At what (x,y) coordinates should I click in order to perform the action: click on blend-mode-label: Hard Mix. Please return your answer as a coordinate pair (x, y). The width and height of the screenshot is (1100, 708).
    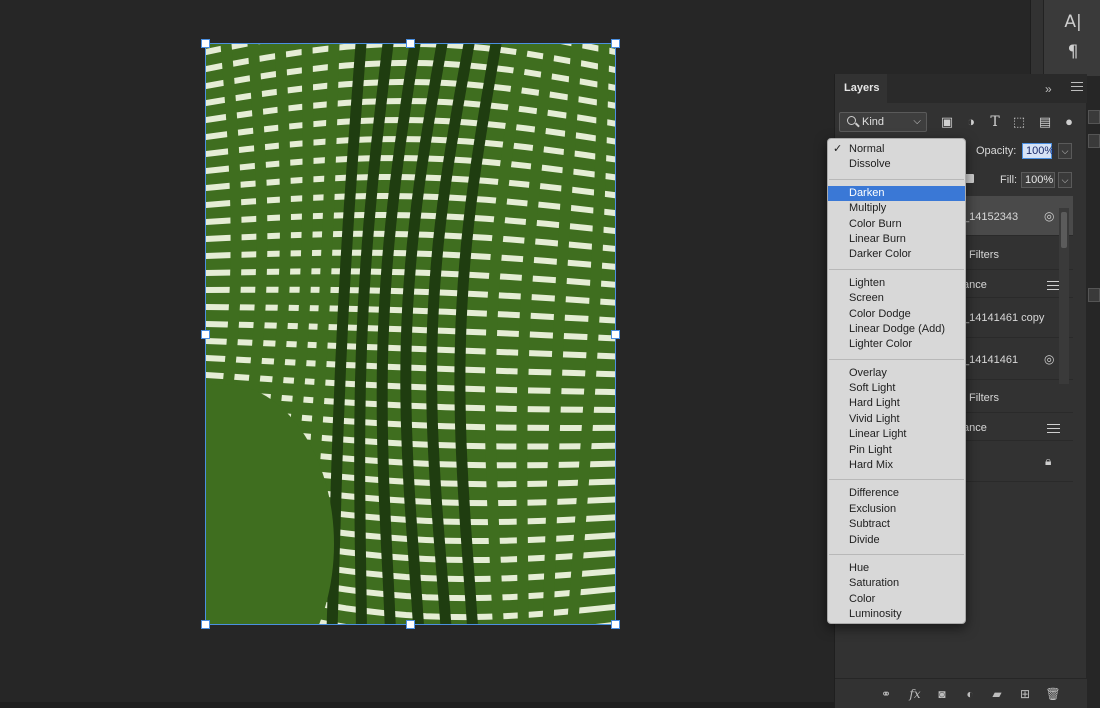
    Looking at the image, I should click on (871, 465).